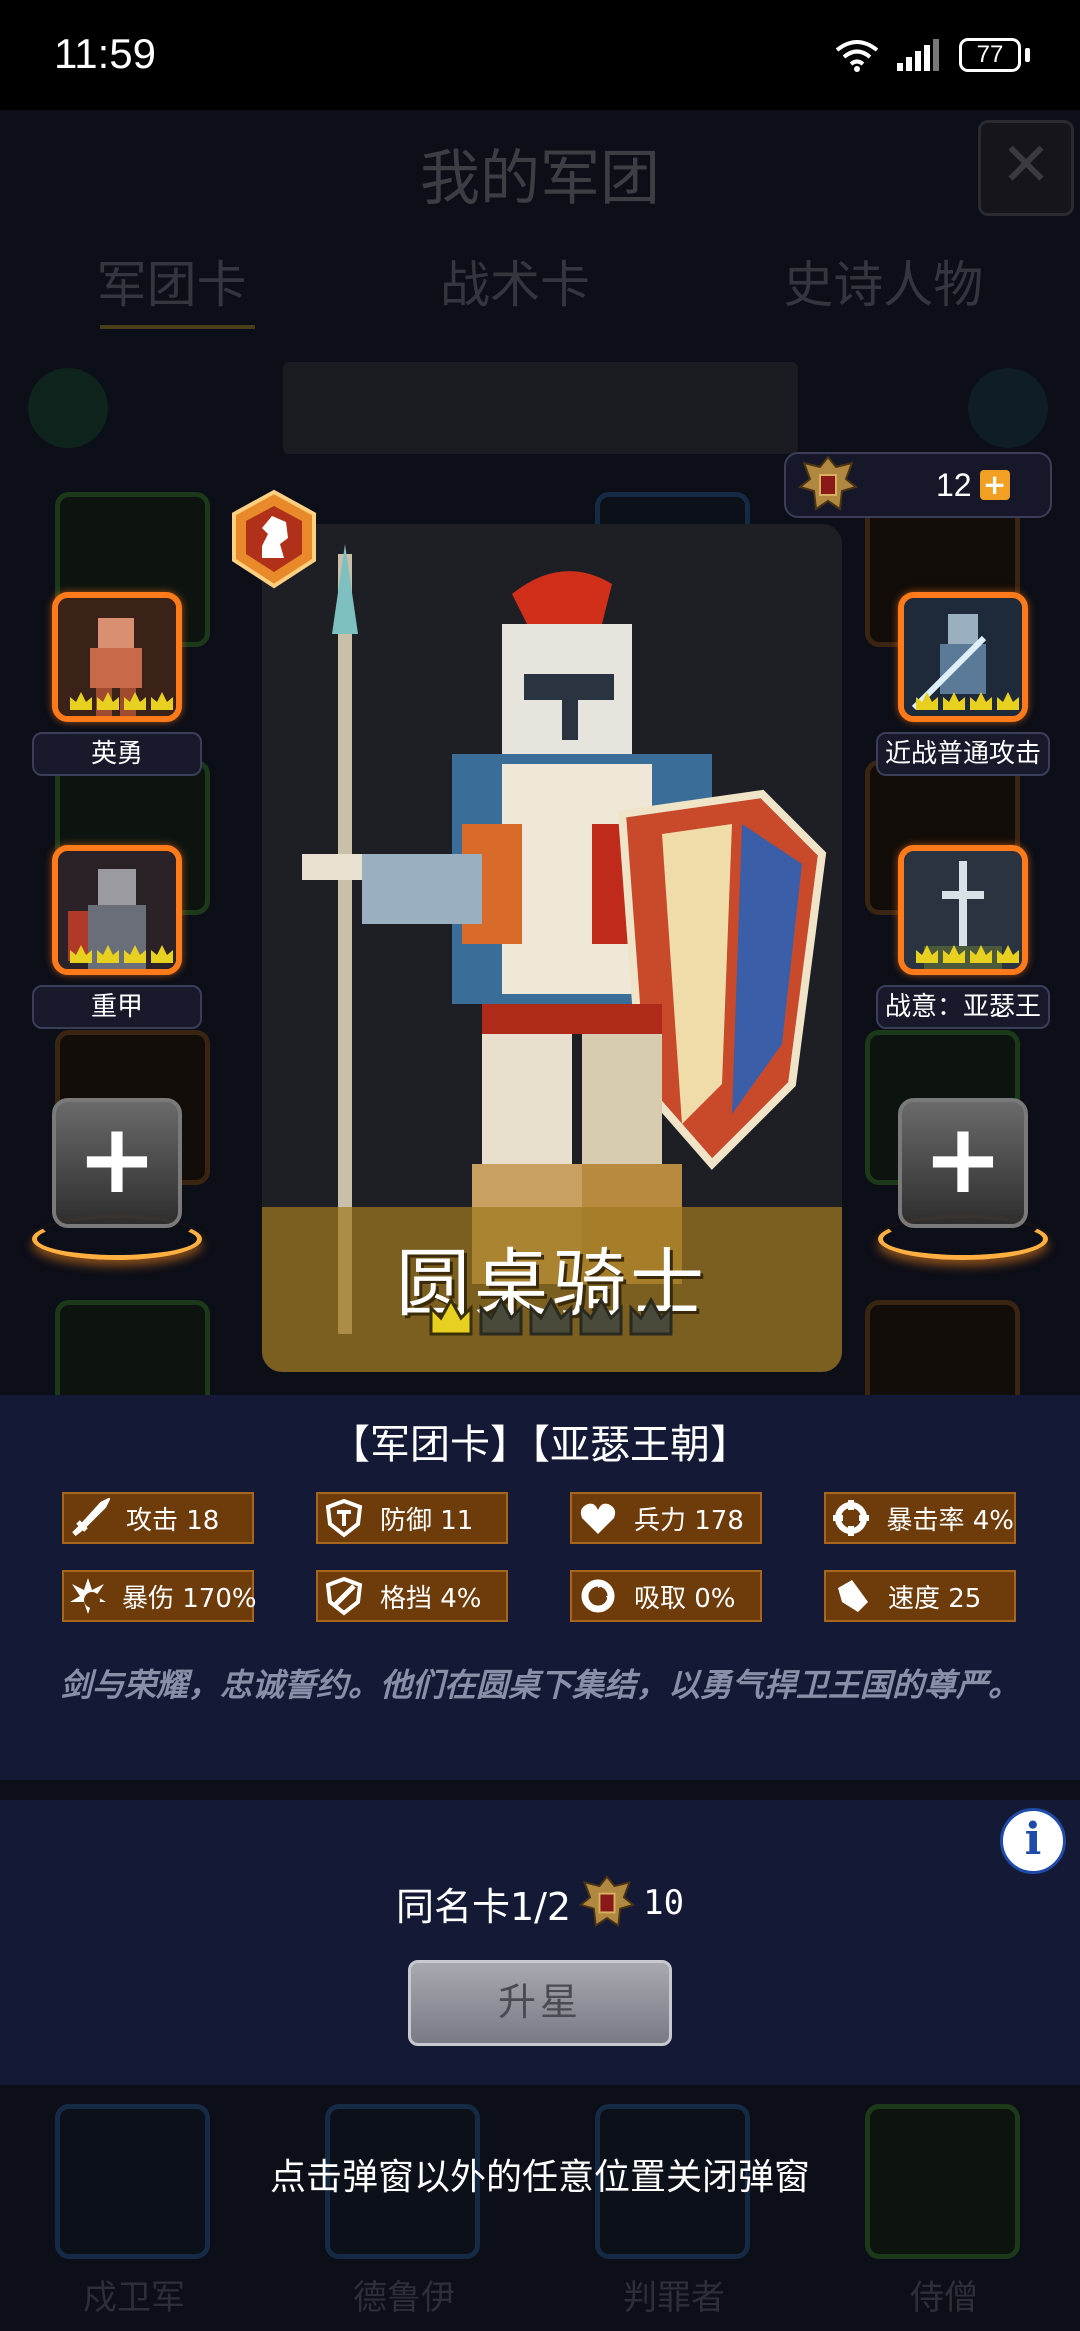 This screenshot has height=2331, width=1080. I want to click on stat-crit-damage: 暴伤 170%, so click(159, 1596).